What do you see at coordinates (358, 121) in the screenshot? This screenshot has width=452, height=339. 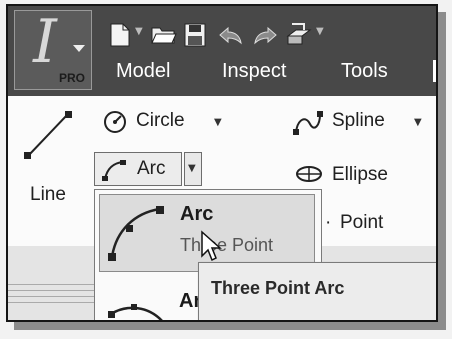 I see `spline-tool-label: Spline` at bounding box center [358, 121].